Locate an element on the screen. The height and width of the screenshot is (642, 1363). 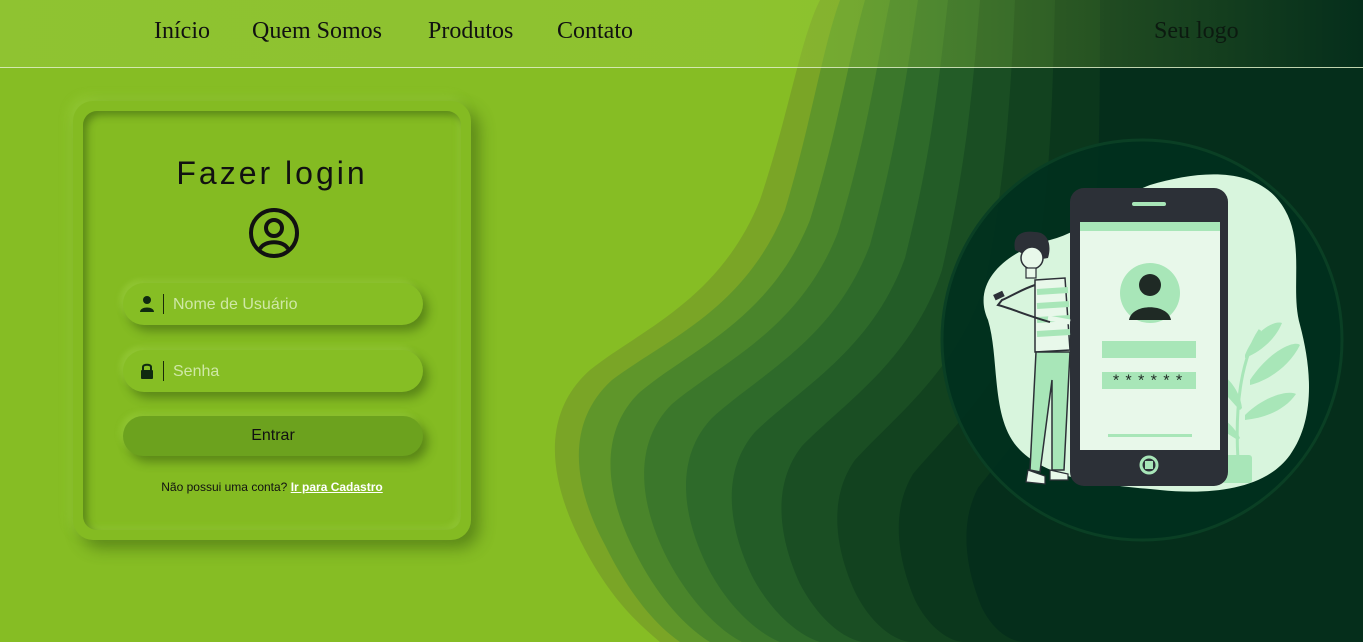
lock-icon is located at coordinates (147, 371).